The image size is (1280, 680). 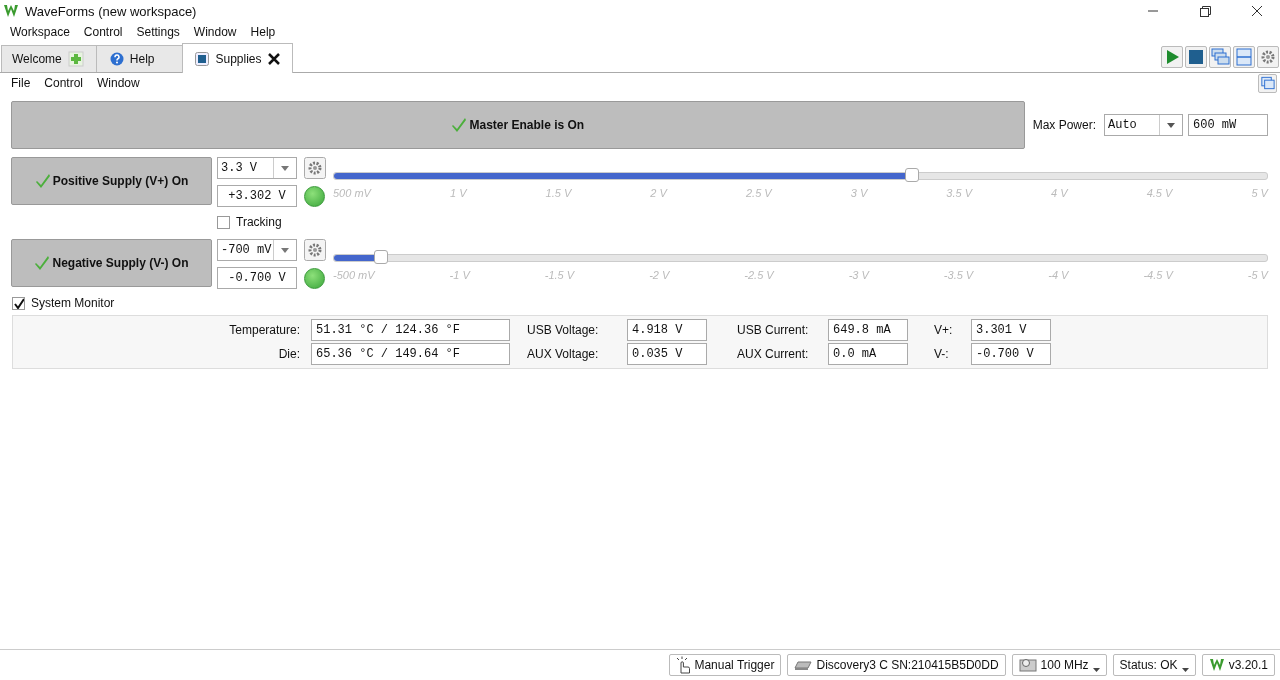 What do you see at coordinates (858, 275) in the screenshot?
I see `tick-label: -3 V` at bounding box center [858, 275].